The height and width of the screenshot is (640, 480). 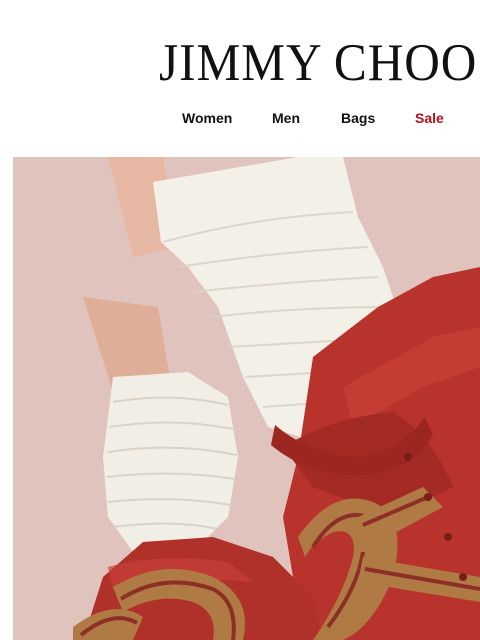 What do you see at coordinates (358, 118) in the screenshot?
I see `nav-bags-link: Bags` at bounding box center [358, 118].